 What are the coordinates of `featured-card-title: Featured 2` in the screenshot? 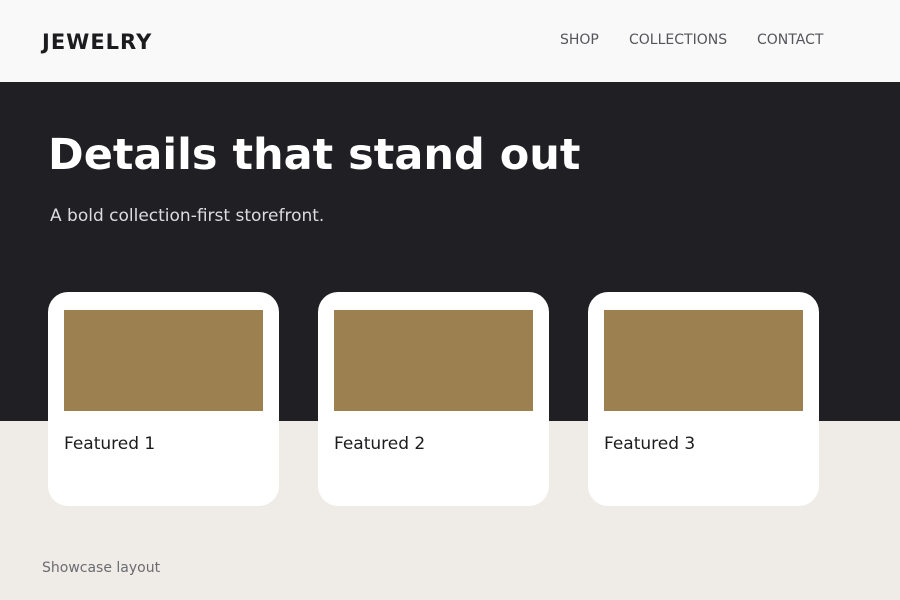 It's located at (380, 444).